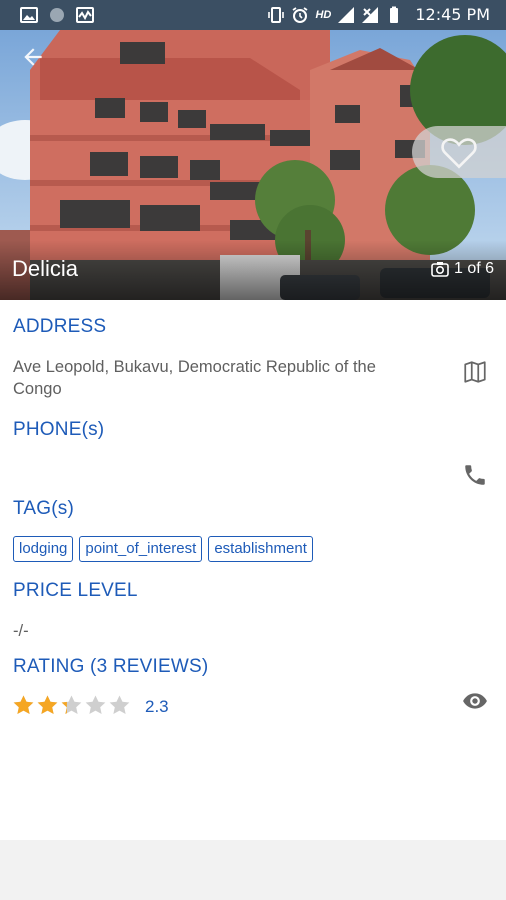 This screenshot has width=506, height=900. I want to click on back-button, so click(33, 57).